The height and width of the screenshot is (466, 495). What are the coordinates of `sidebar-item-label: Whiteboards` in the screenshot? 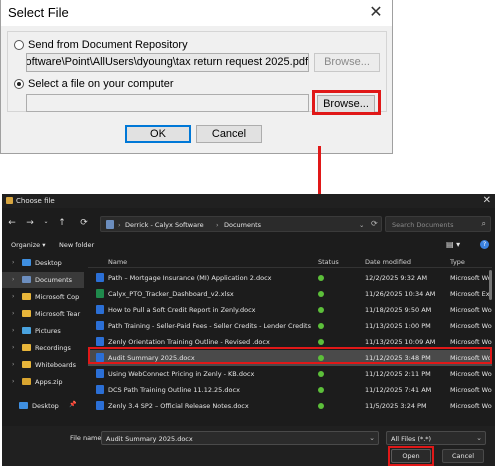 It's located at (56, 365).